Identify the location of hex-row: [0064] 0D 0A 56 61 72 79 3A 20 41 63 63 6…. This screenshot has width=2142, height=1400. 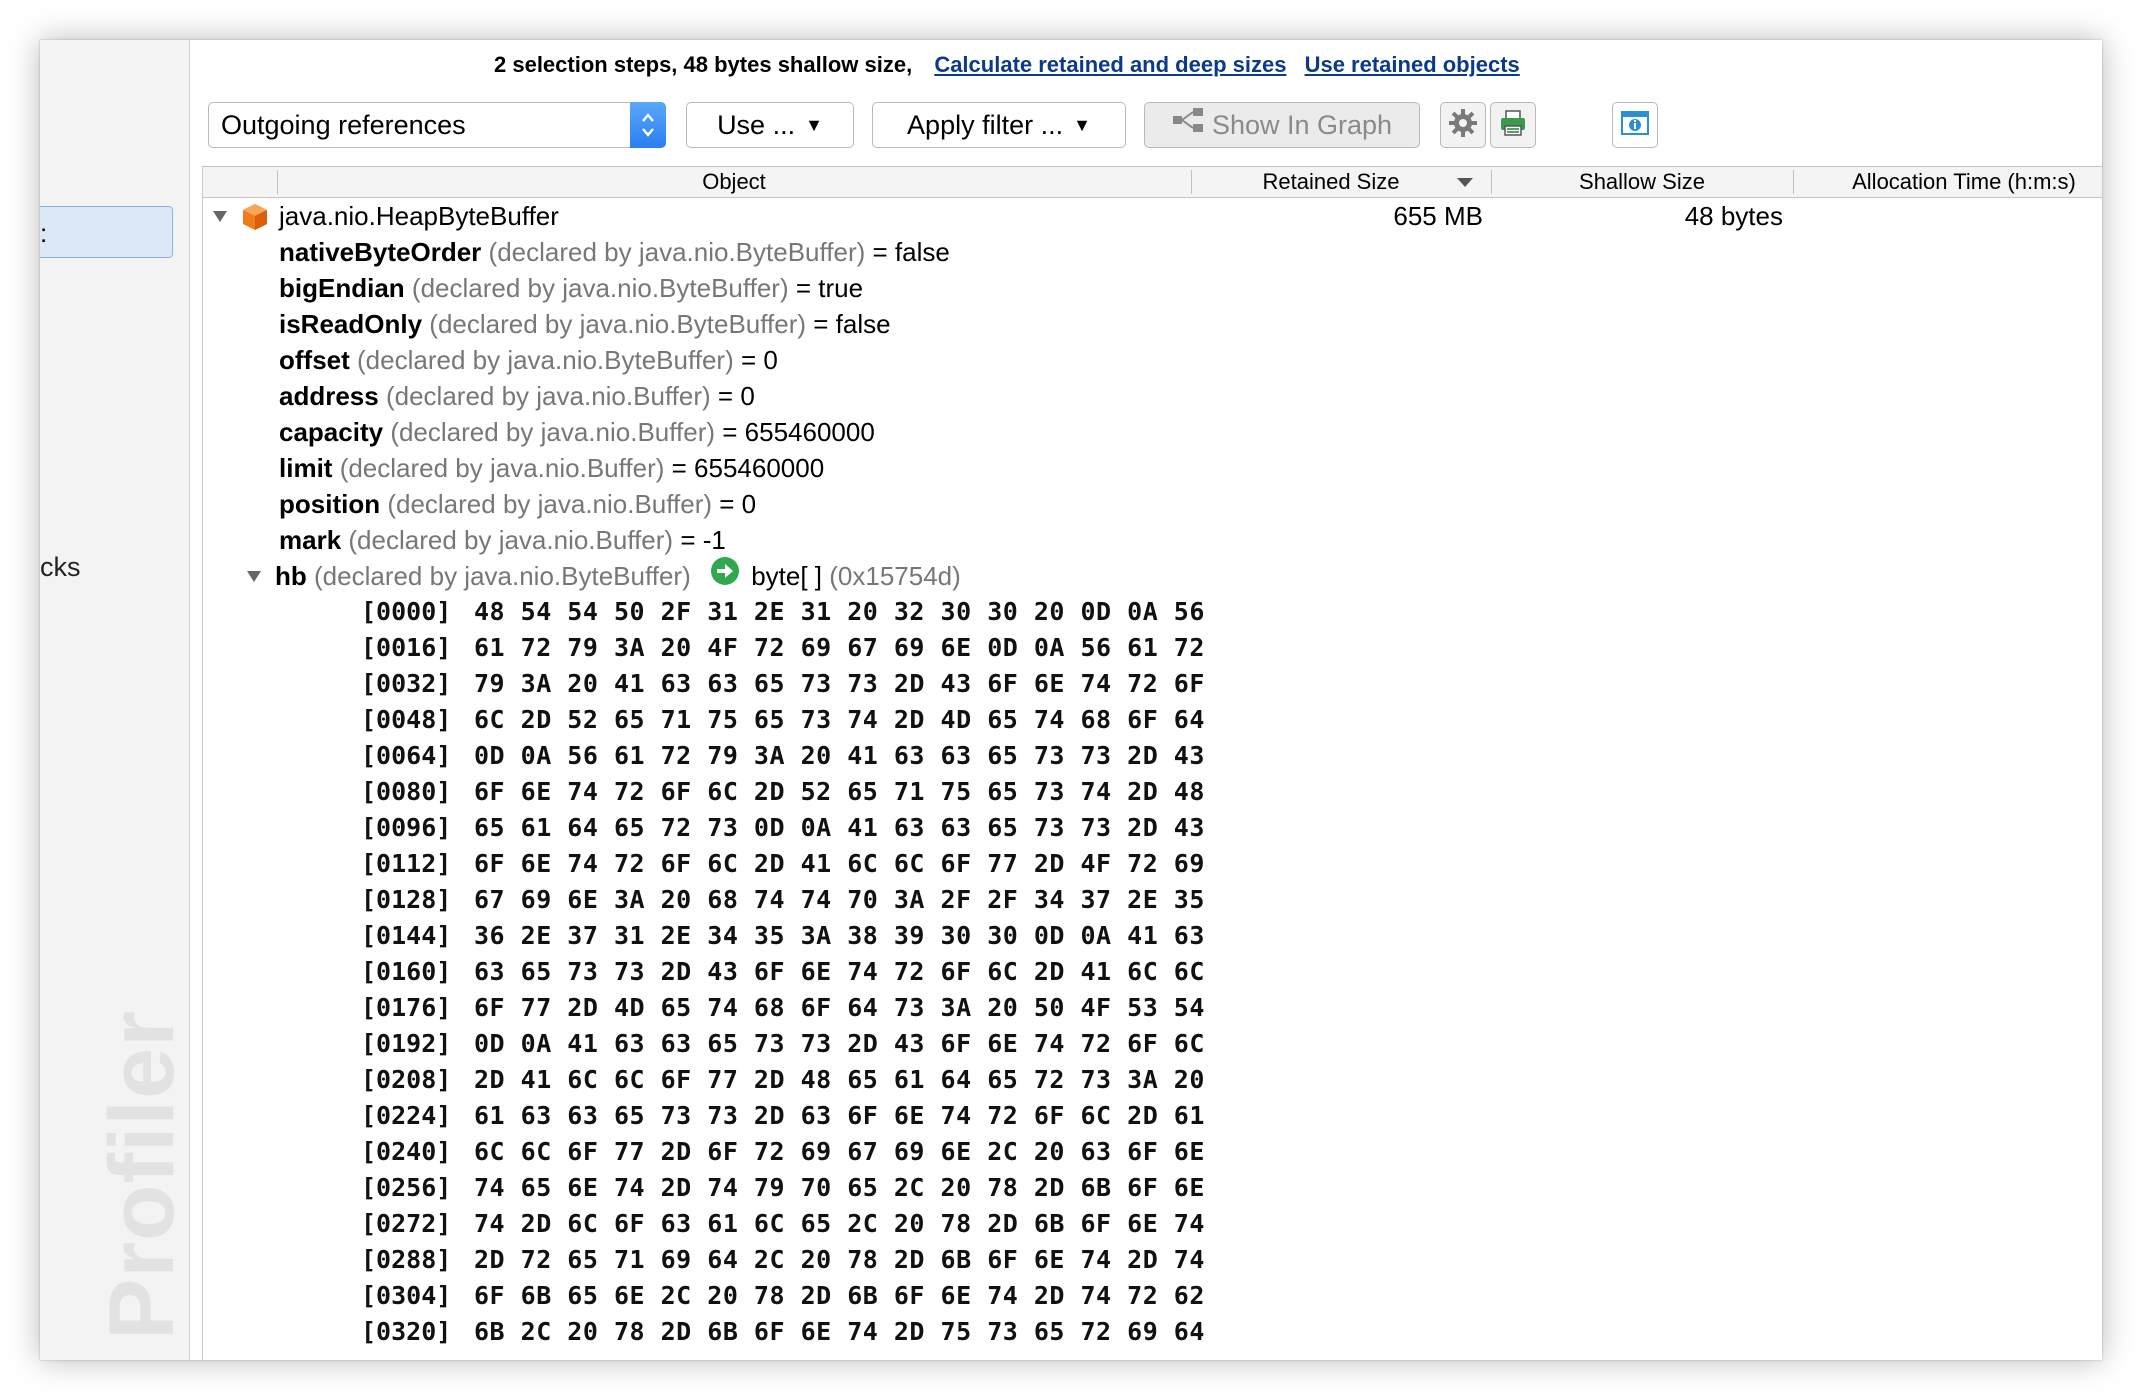
(1152, 756).